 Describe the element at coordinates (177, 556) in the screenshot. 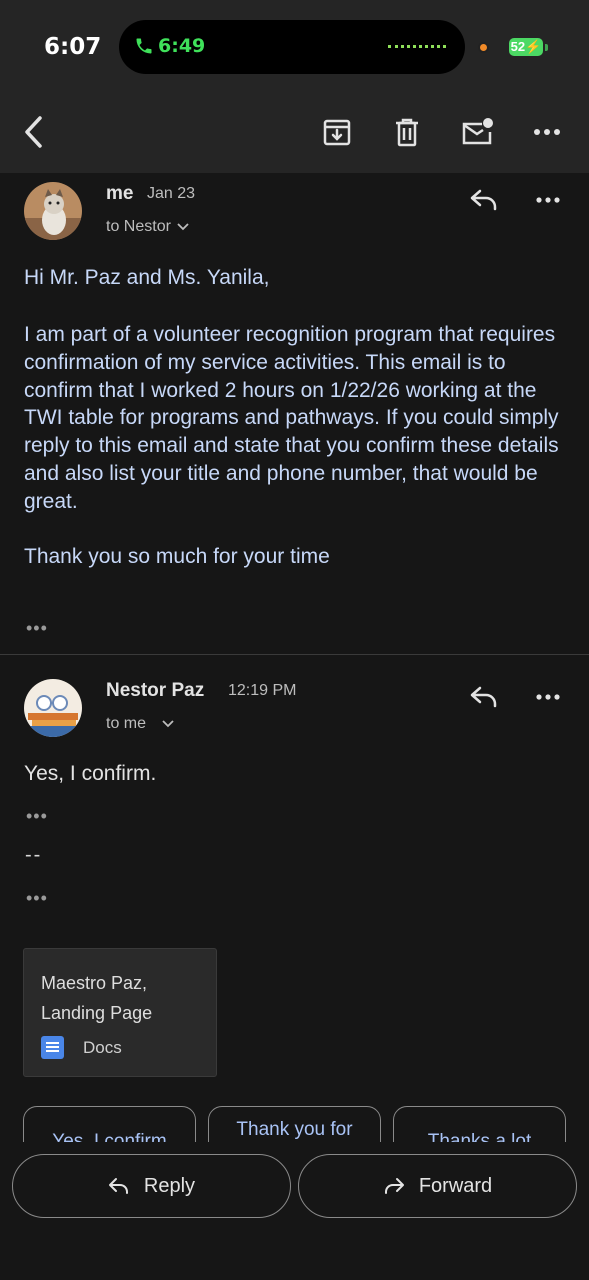

I see `closing-text: Thank you so much for your time` at that location.